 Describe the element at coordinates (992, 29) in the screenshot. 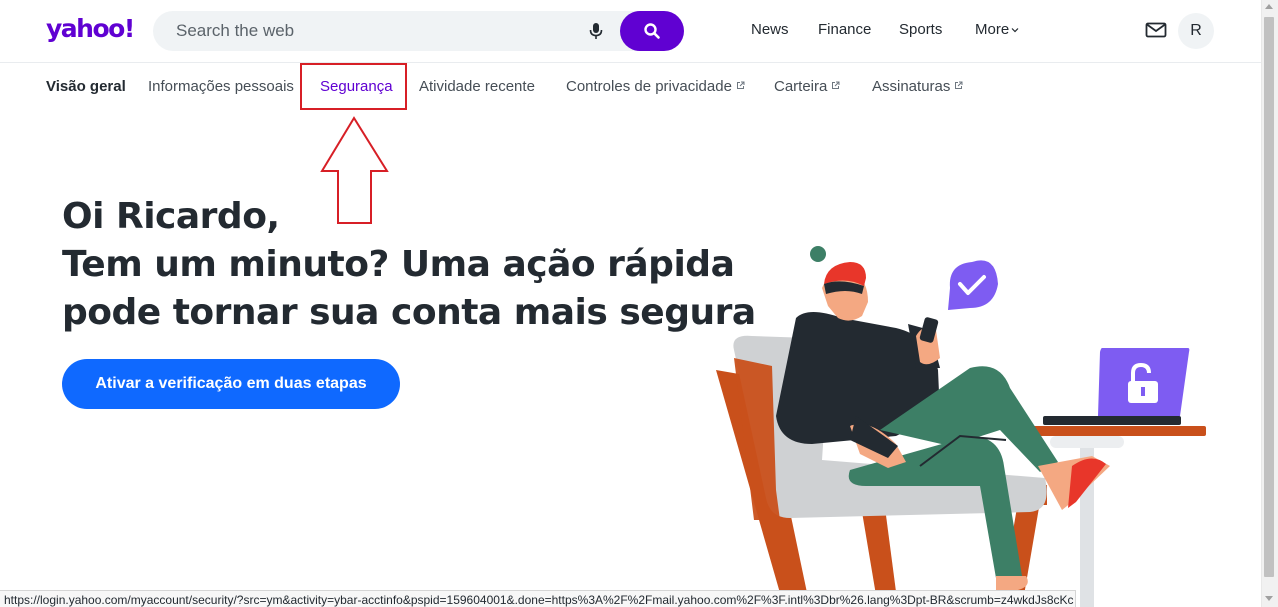

I see `nav-more-label: More` at that location.